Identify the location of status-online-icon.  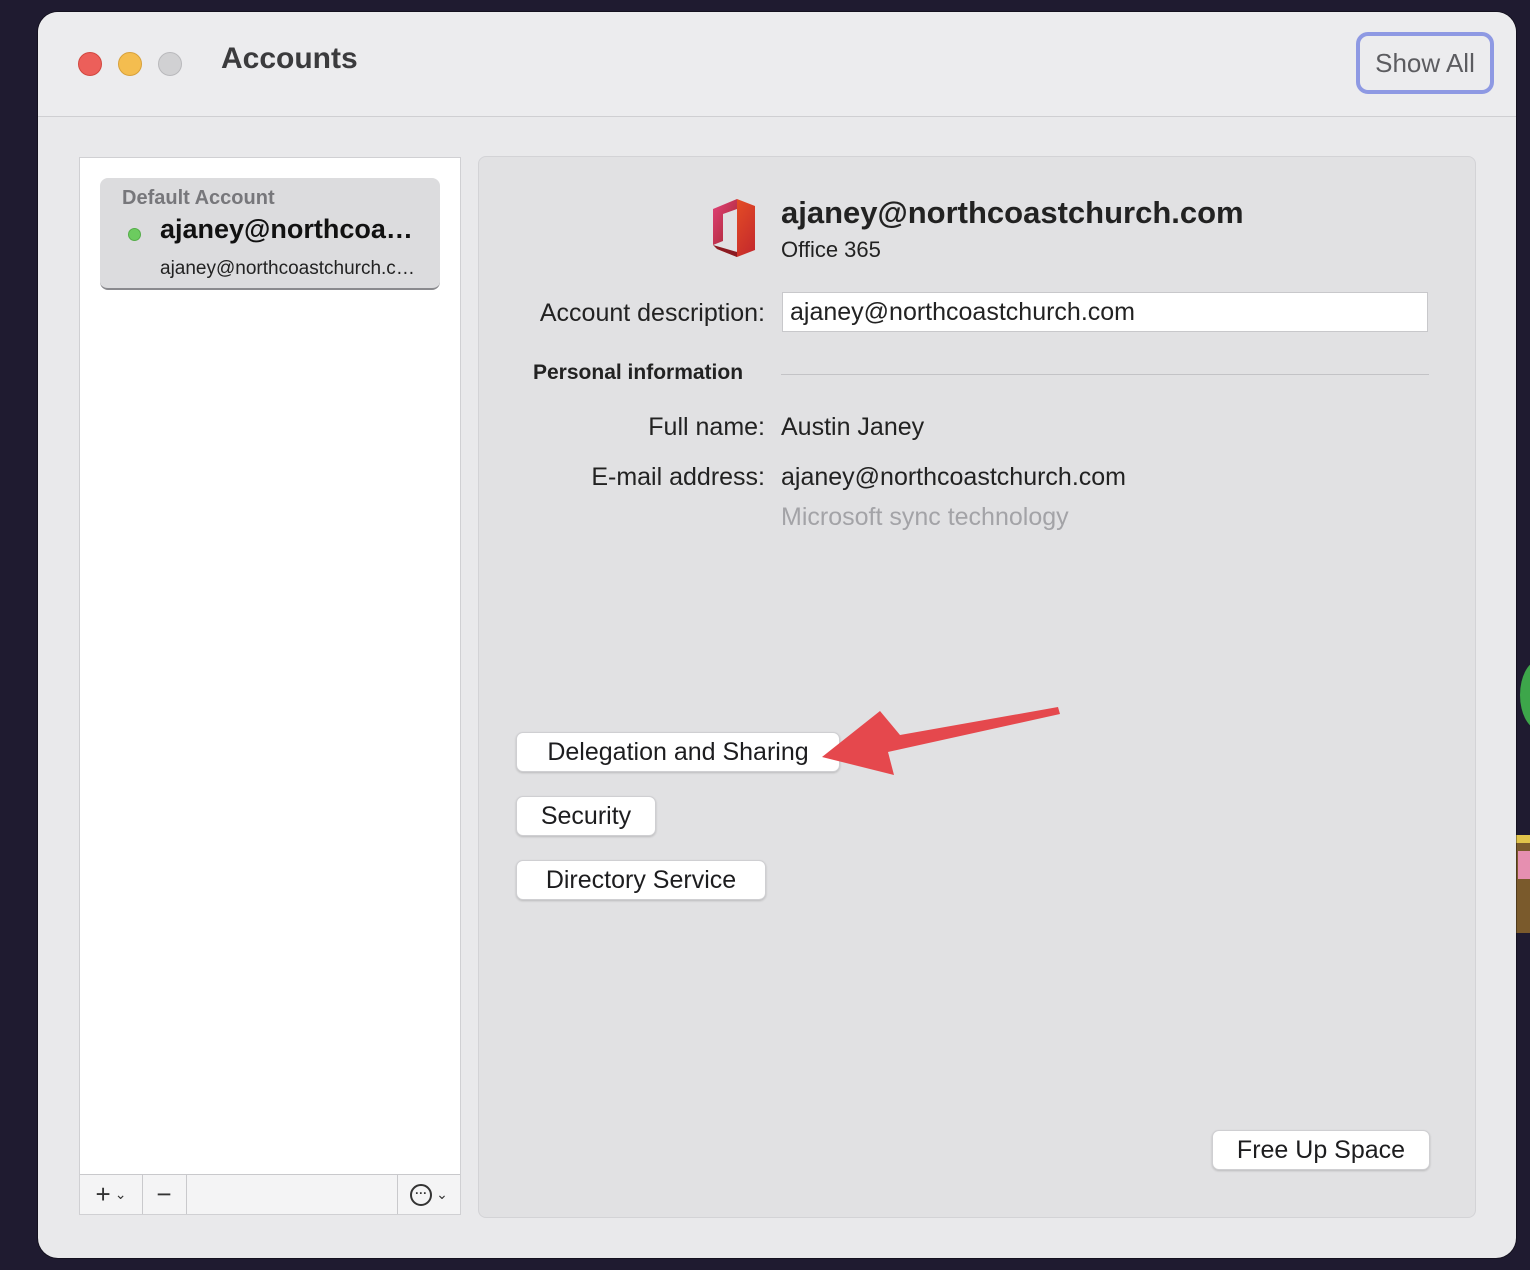
(134, 234).